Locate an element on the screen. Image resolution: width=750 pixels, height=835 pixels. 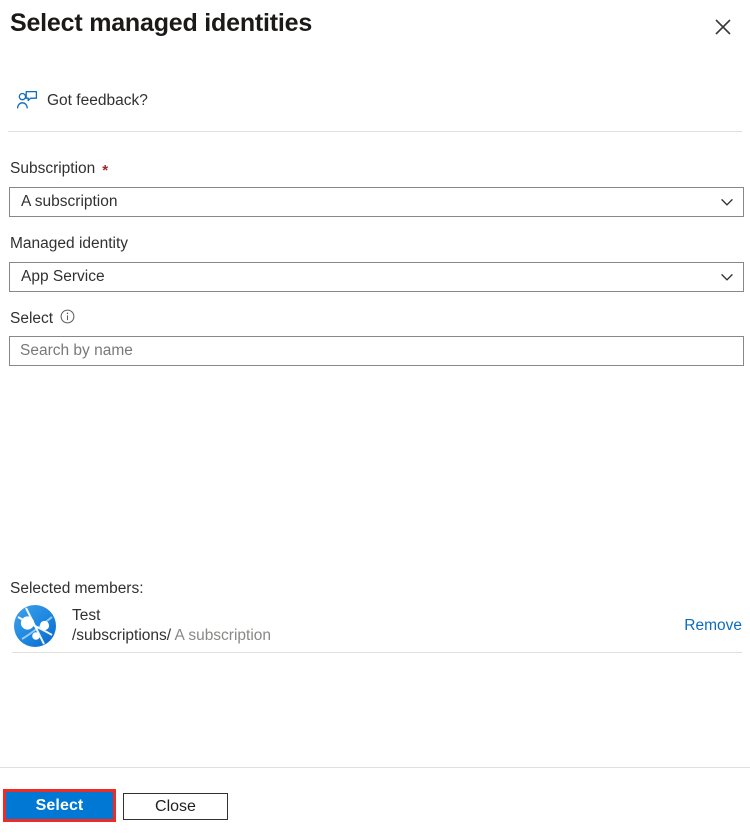
select-button: Select is located at coordinates (59, 805).